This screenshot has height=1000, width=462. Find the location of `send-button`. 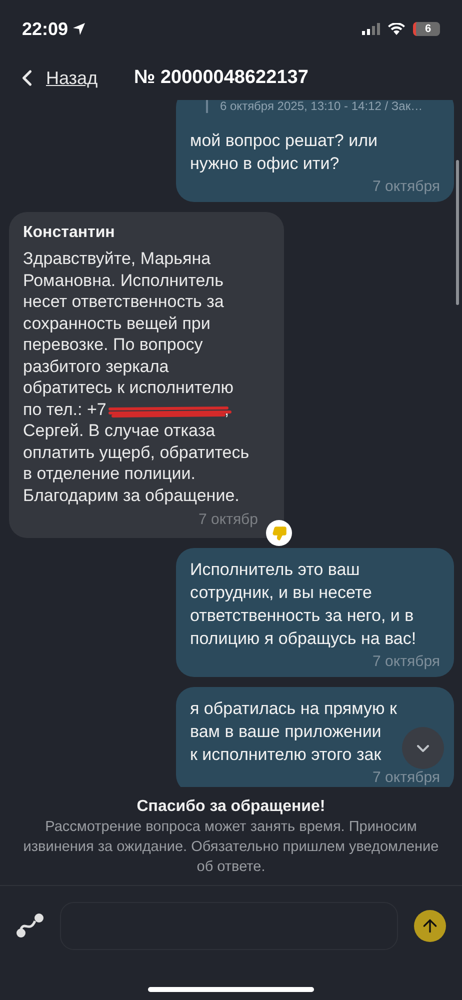

send-button is located at coordinates (430, 926).